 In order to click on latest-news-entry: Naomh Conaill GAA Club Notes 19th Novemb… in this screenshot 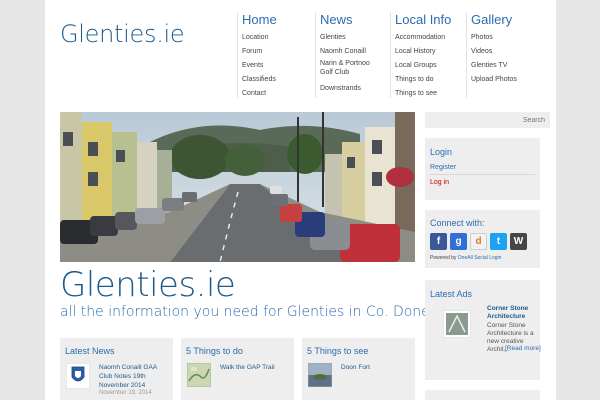, I will do `click(135, 376)`.